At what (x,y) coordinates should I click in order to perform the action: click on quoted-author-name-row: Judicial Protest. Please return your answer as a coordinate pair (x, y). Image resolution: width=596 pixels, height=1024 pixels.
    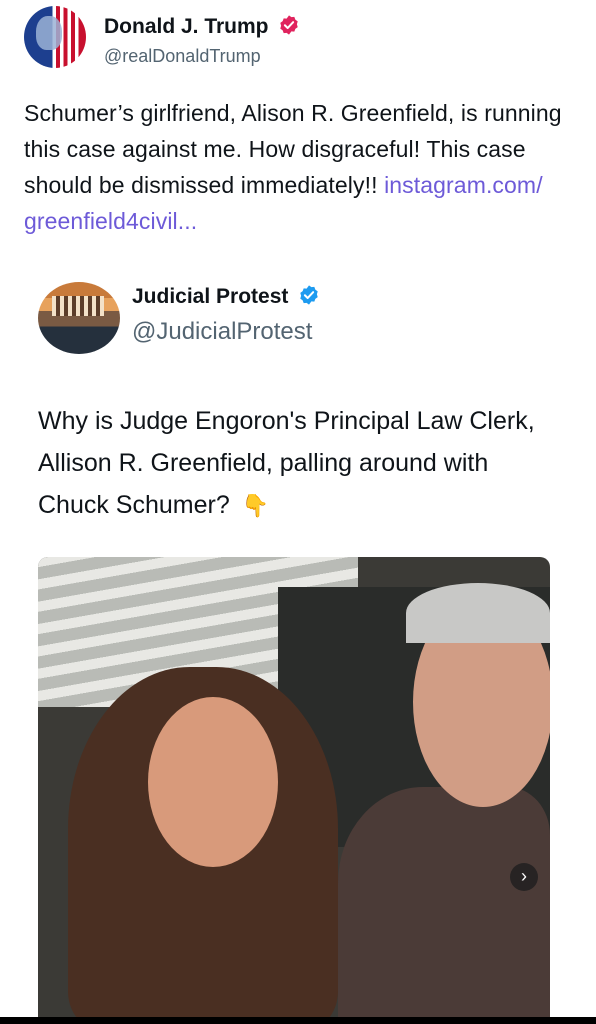
    Looking at the image, I should click on (226, 296).